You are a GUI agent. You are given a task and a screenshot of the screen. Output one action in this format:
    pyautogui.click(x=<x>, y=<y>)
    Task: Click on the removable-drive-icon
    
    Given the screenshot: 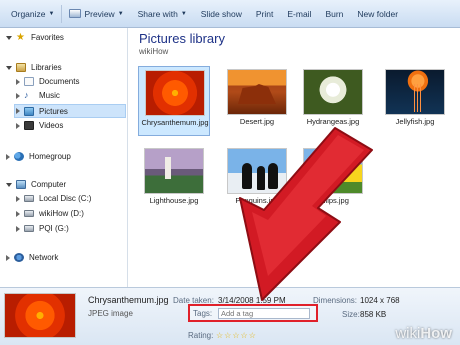 What is the action you would take?
    pyautogui.click(x=29, y=228)
    